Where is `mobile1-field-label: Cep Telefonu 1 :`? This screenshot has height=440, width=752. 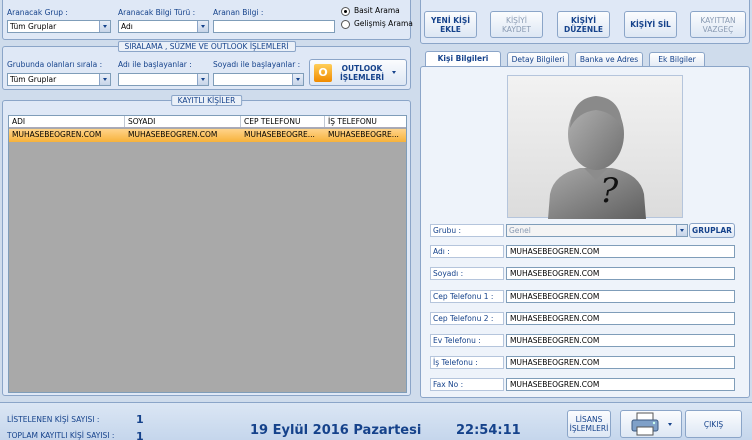 mobile1-field-label: Cep Telefonu 1 : is located at coordinates (467, 296).